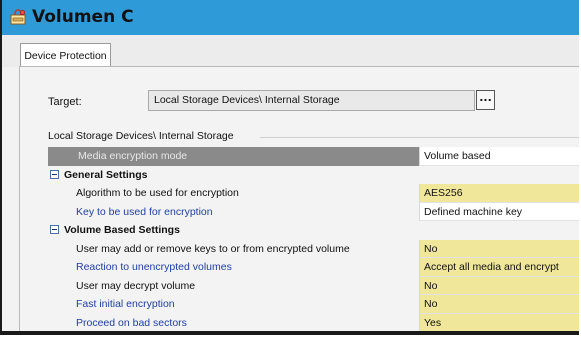 Image resolution: width=581 pixels, height=339 pixels. I want to click on property-name: Proceed on bad sectors, so click(233, 322).